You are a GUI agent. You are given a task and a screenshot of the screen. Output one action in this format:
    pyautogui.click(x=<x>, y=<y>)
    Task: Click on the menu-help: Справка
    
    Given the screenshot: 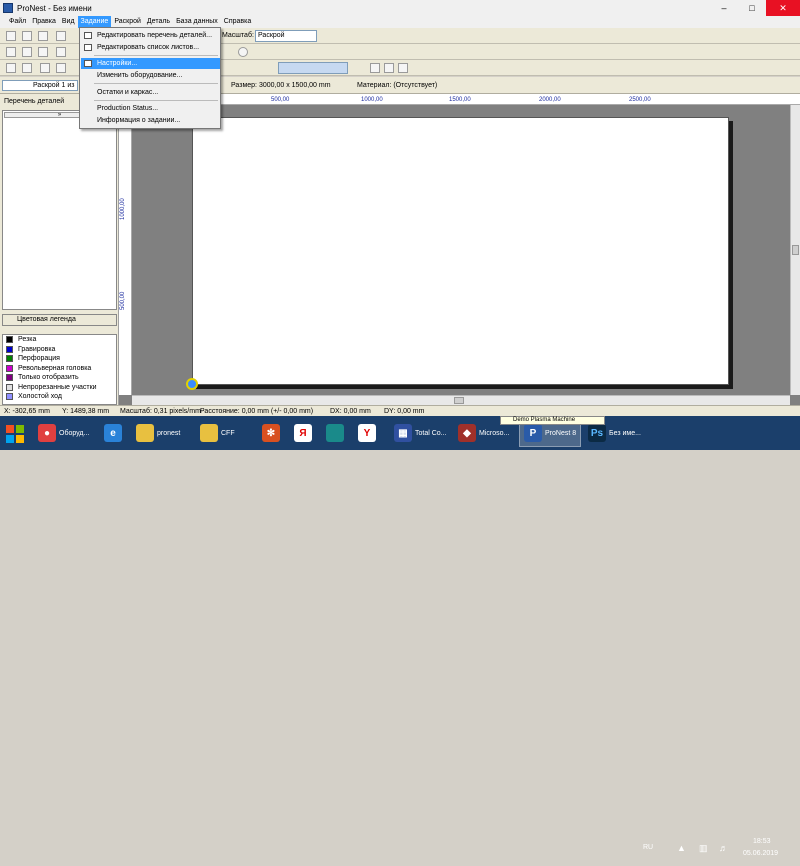 What is the action you would take?
    pyautogui.click(x=237, y=22)
    